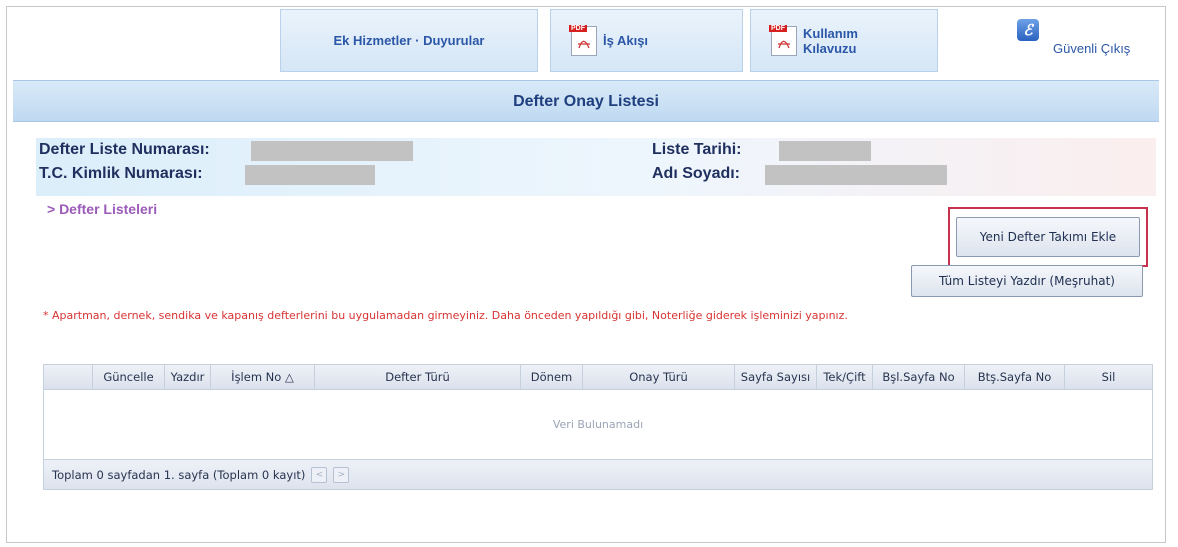  I want to click on grid-col-donem: Dönem, so click(551, 377).